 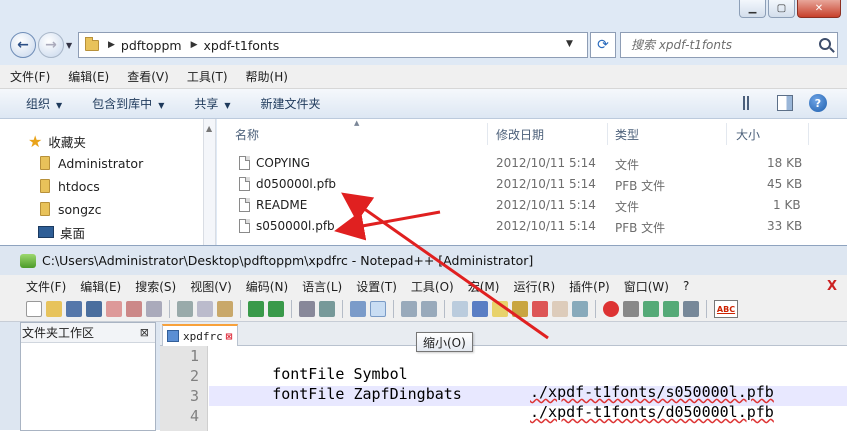 What do you see at coordinates (23, 45) in the screenshot?
I see `back-button: ←` at bounding box center [23, 45].